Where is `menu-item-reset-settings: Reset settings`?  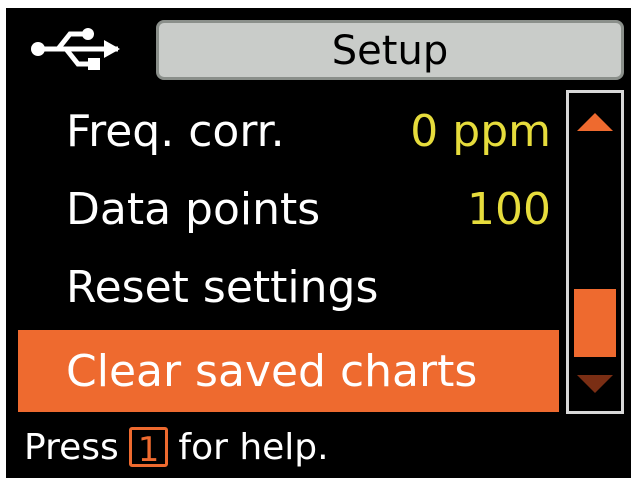
menu-item-reset-settings: Reset settings is located at coordinates (288, 287).